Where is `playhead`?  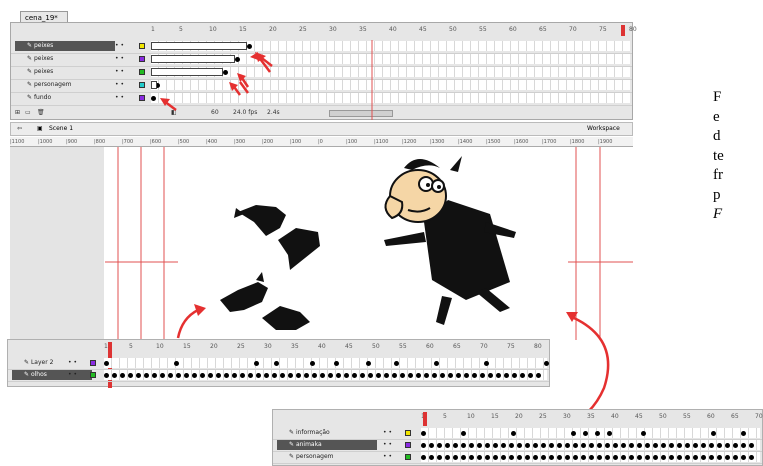
playhead is located at coordinates (425, 419).